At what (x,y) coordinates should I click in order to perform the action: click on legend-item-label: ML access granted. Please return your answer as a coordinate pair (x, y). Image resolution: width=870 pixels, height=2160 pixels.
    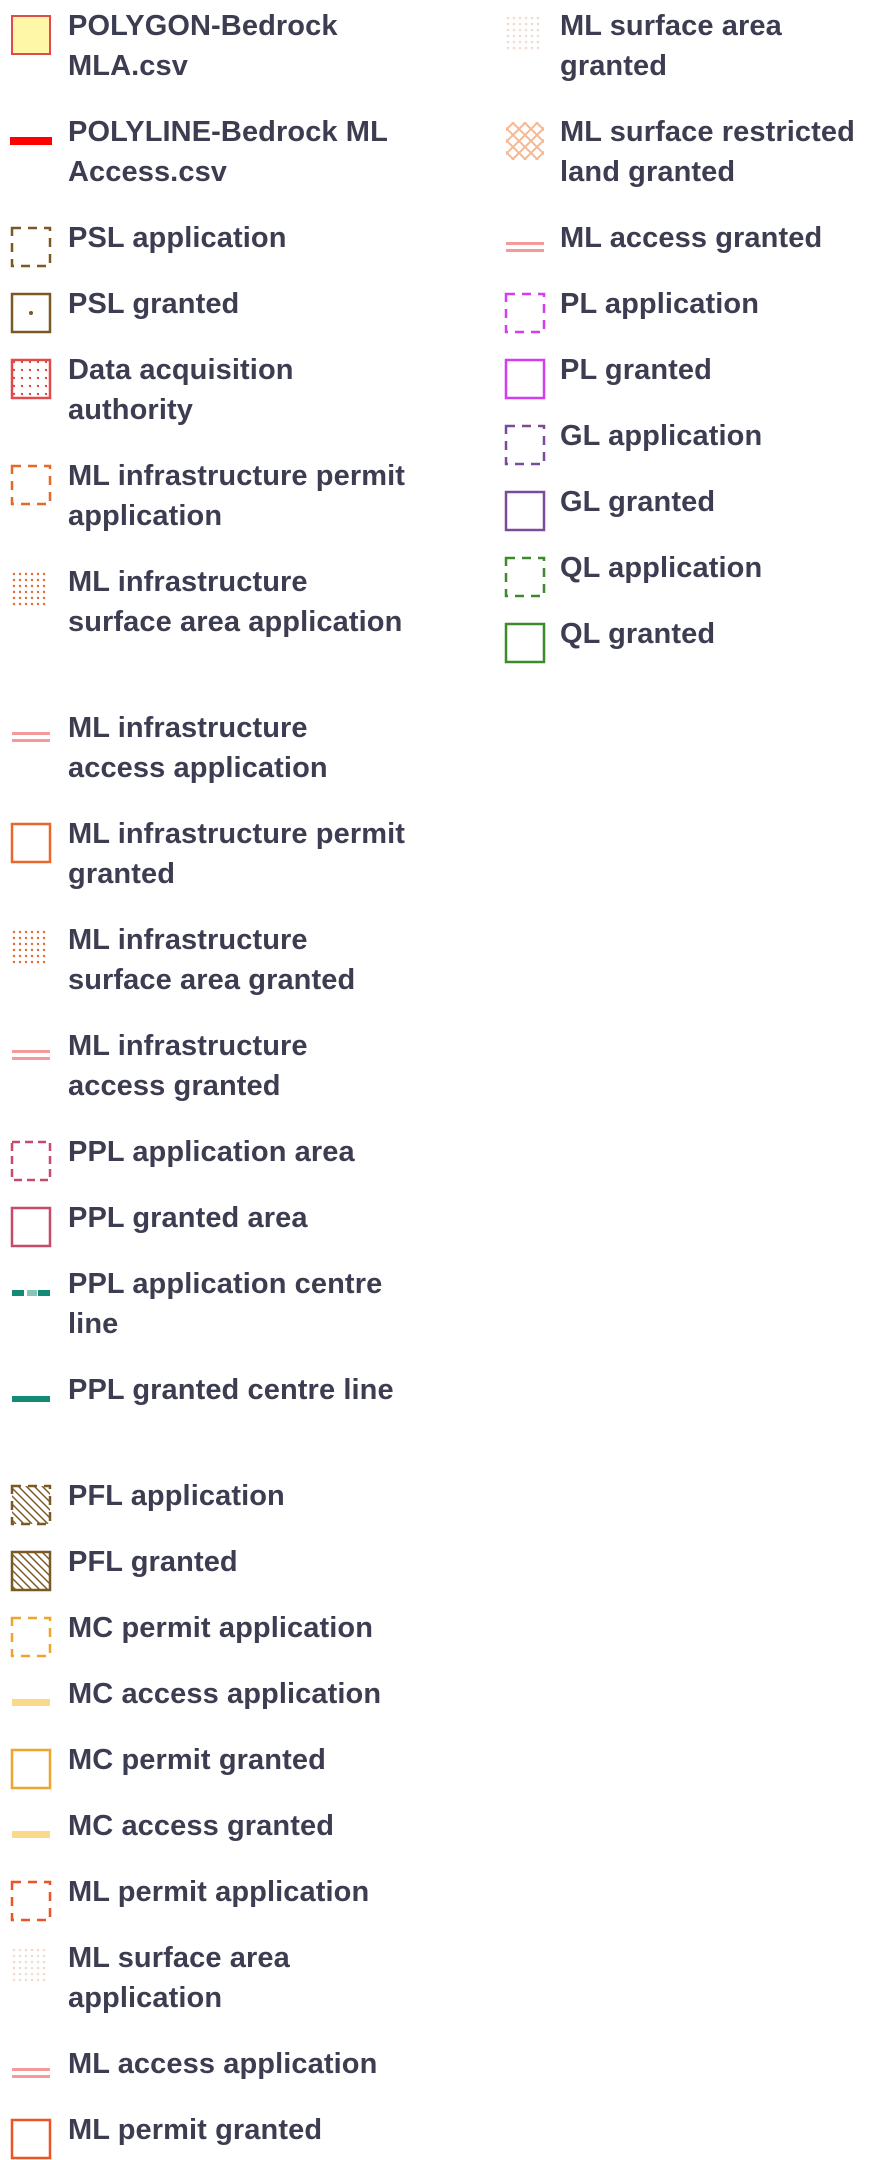
    Looking at the image, I should click on (691, 238).